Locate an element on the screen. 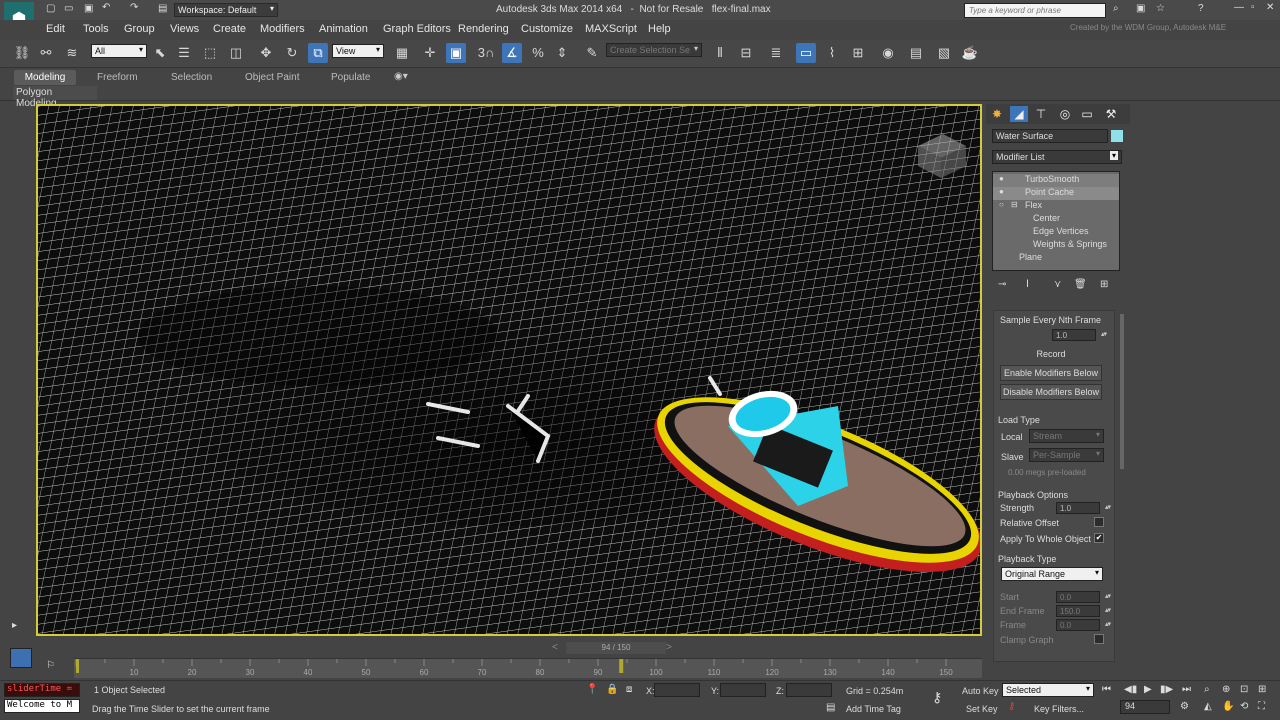 The width and height of the screenshot is (1280, 720). auto-key-button: Auto Key is located at coordinates (980, 691).